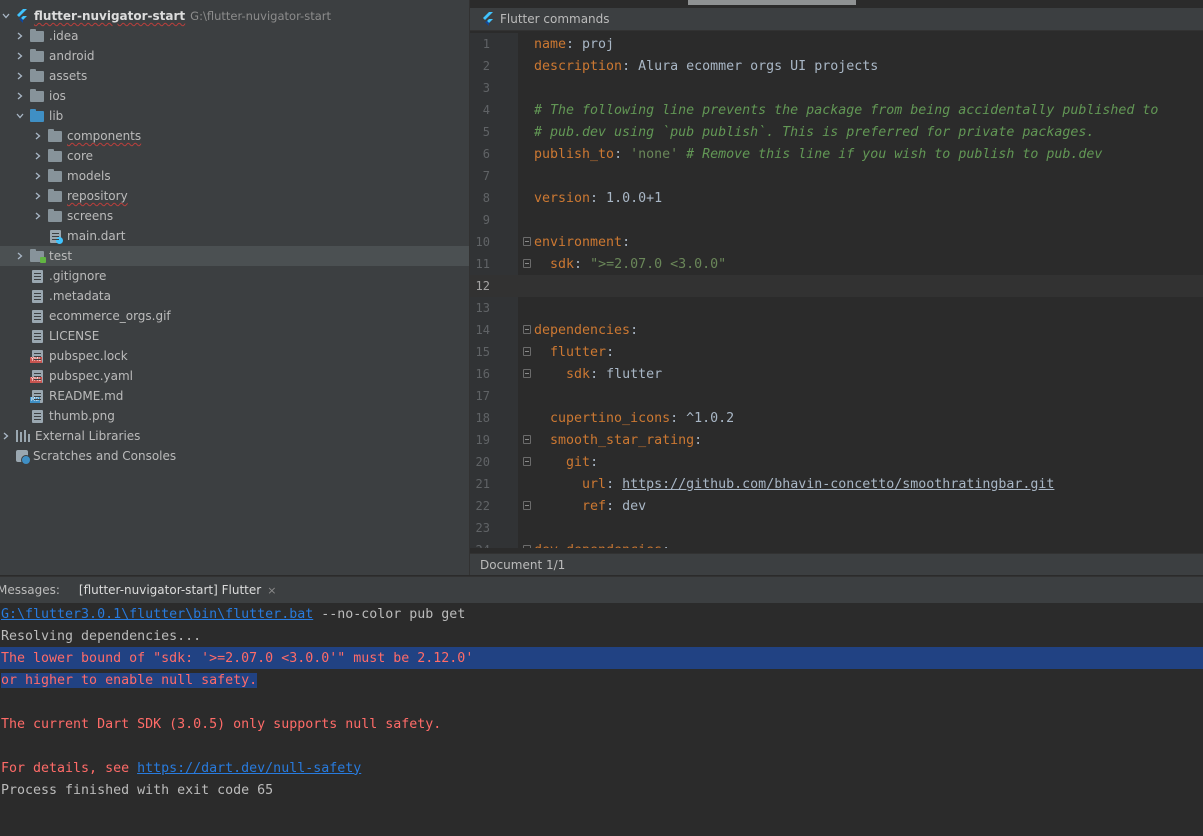 The image size is (1203, 836). I want to click on code-line: 7, so click(836, 176).